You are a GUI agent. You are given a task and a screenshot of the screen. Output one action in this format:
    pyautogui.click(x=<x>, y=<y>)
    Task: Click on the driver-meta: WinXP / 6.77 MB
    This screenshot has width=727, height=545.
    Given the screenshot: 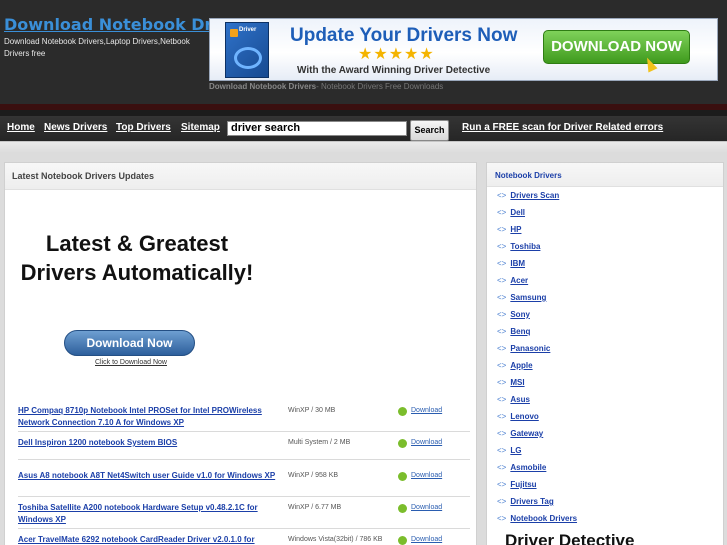 What is the action you would take?
    pyautogui.click(x=315, y=507)
    